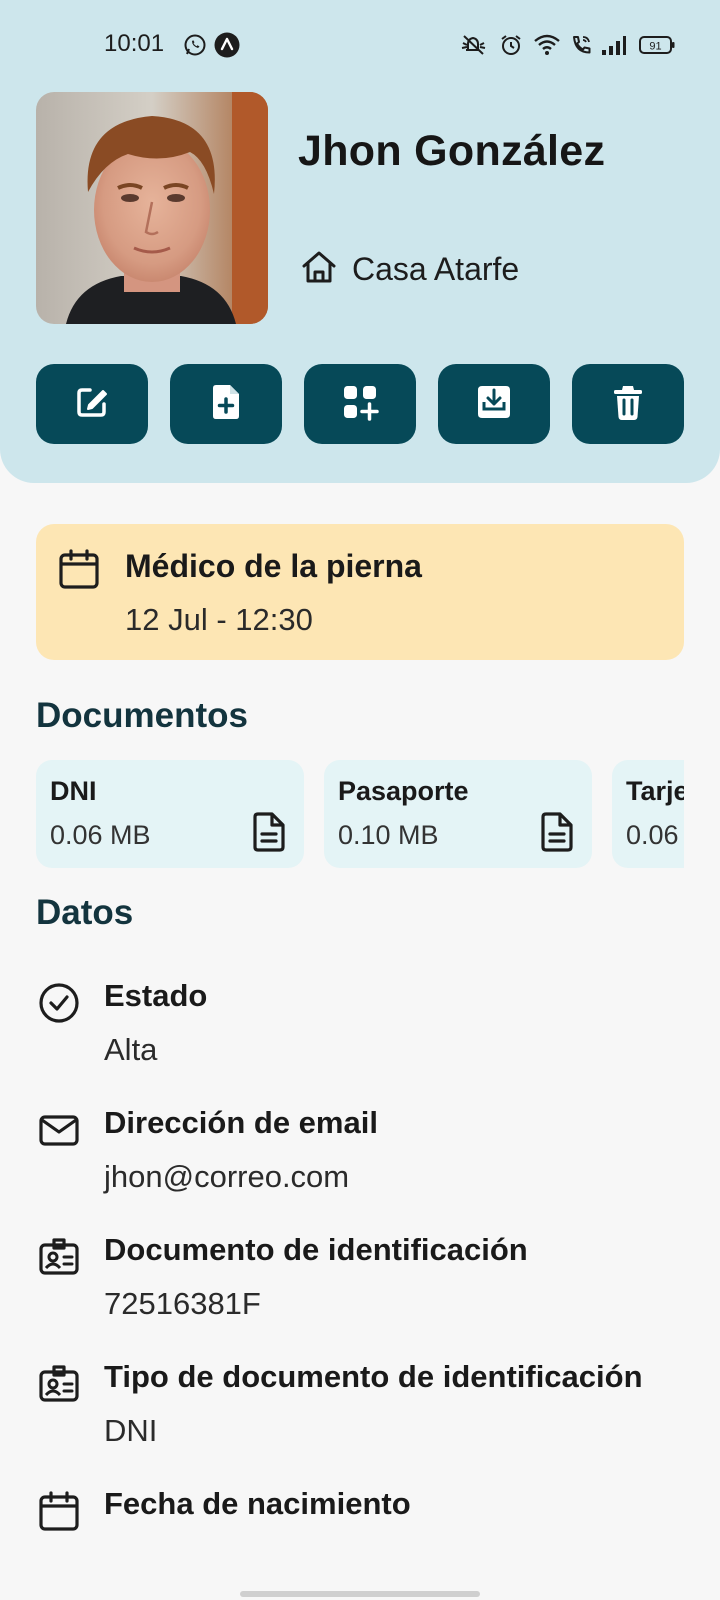 The height and width of the screenshot is (1600, 720). I want to click on documents-section-title: Documentos, so click(142, 715).